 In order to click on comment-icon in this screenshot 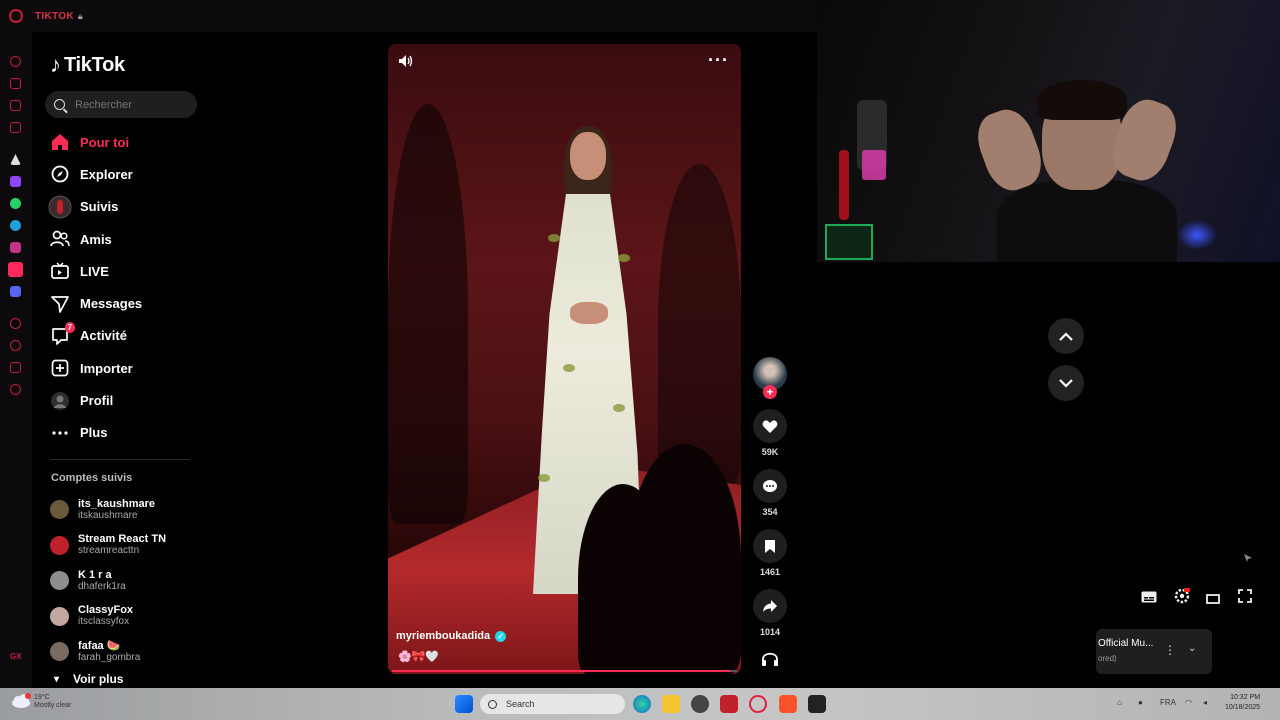, I will do `click(770, 486)`.